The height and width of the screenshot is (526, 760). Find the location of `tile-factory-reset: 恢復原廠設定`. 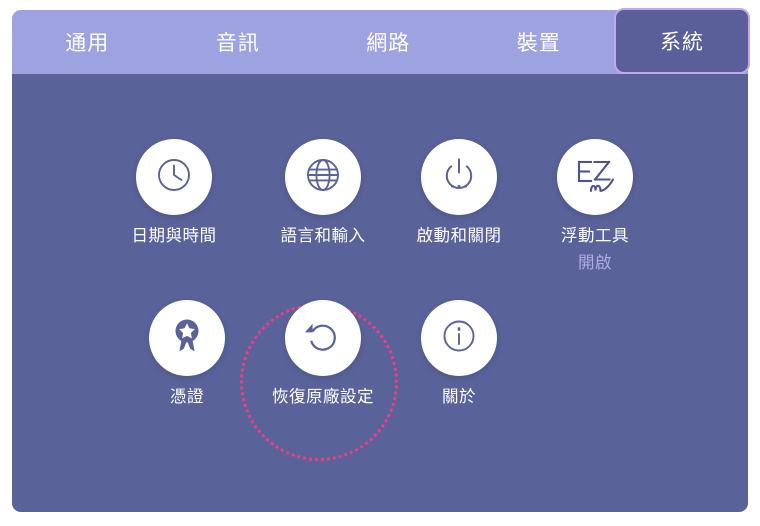

tile-factory-reset: 恢復原廠設定 is located at coordinates (323, 353).